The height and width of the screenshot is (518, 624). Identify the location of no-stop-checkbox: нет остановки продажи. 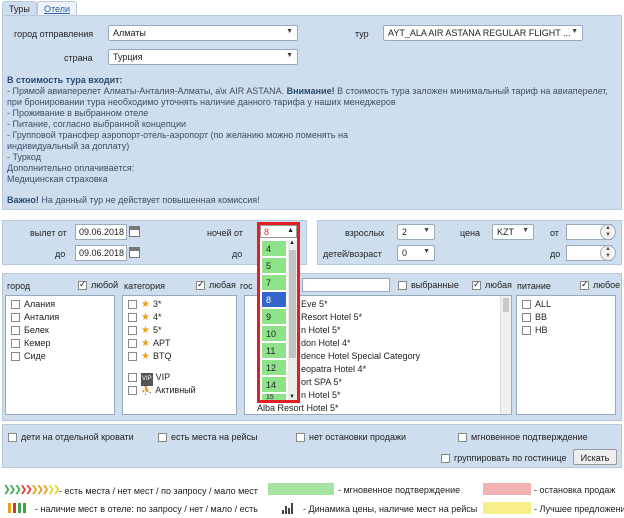
(351, 437).